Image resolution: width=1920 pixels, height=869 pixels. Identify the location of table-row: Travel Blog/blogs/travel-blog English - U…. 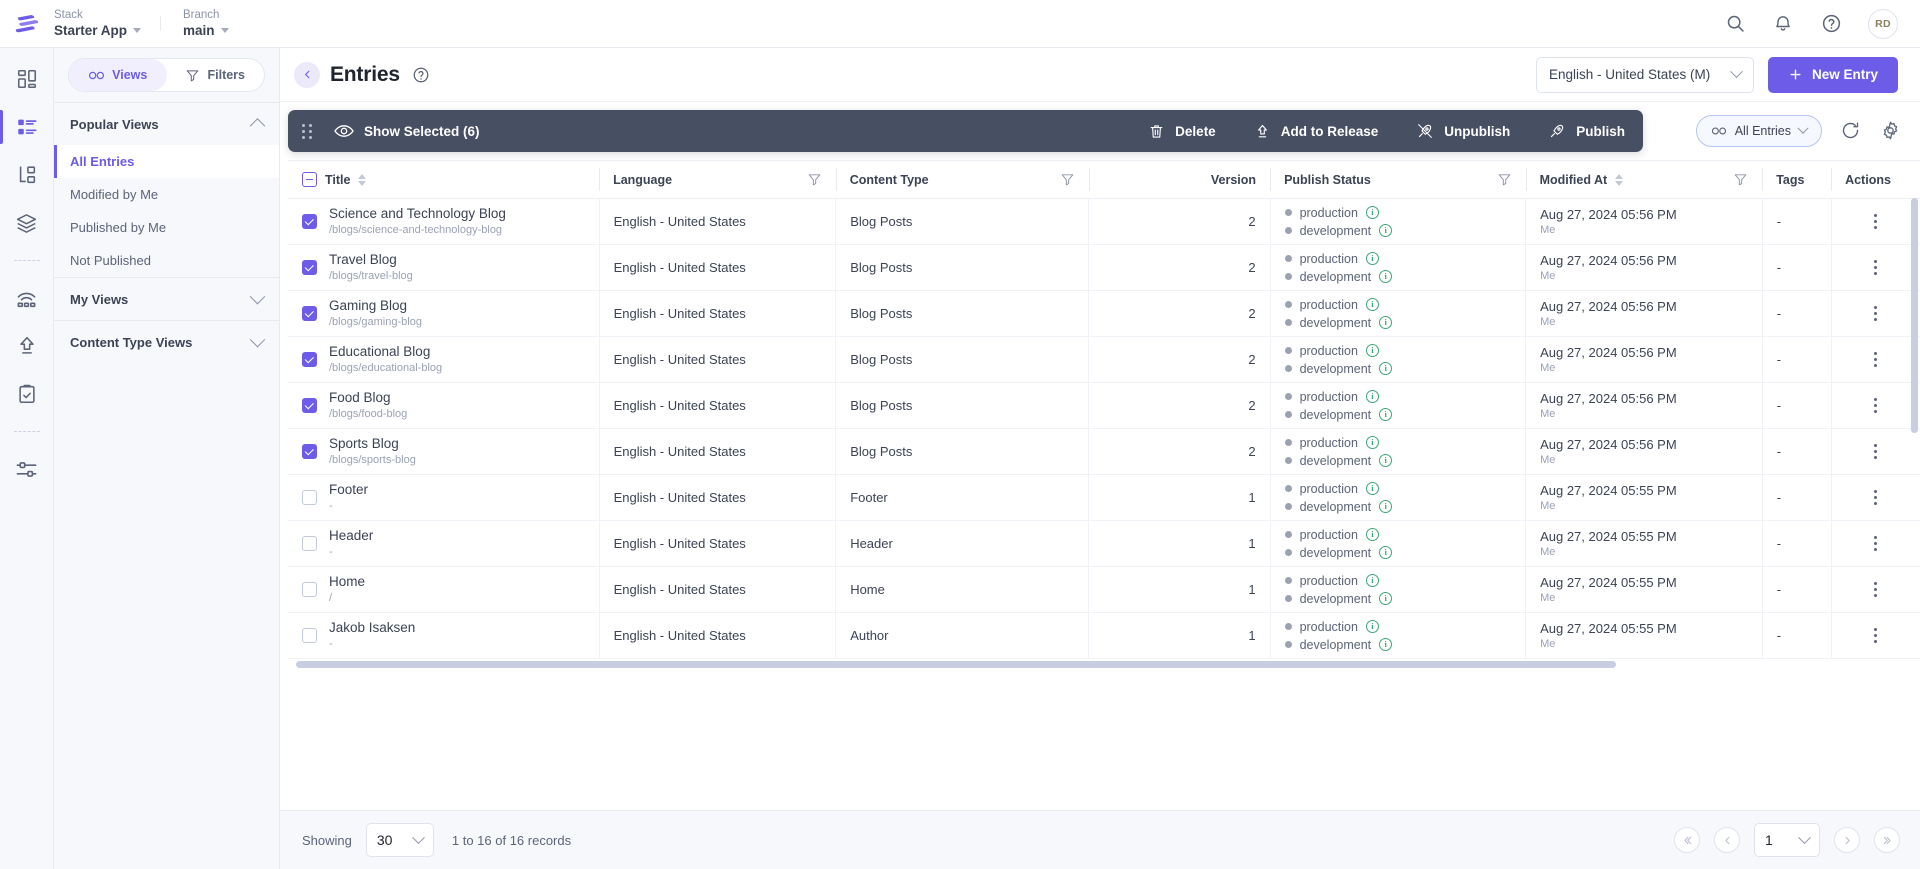
(1104, 267).